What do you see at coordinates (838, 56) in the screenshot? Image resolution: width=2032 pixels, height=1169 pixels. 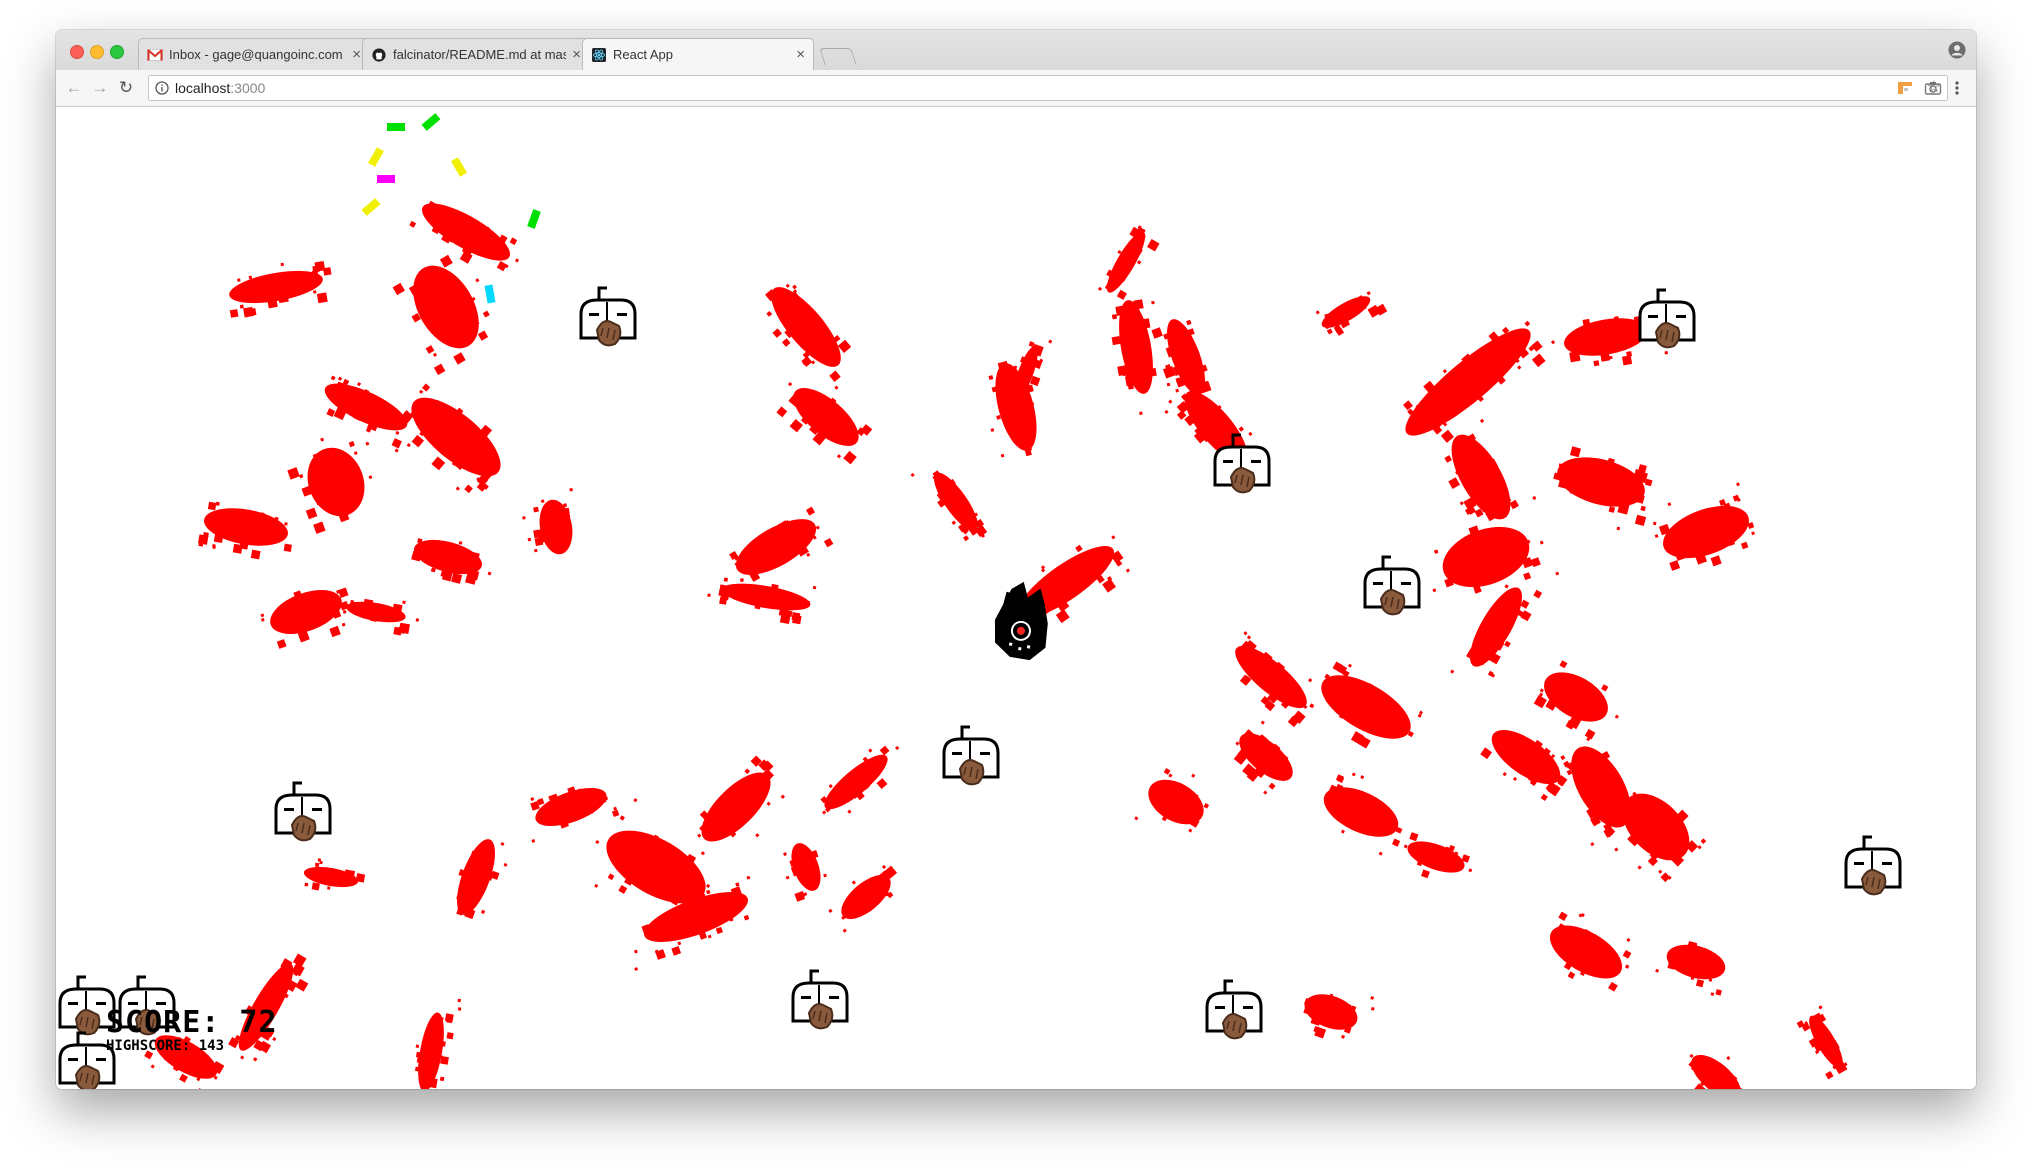 I see `new-tab-button` at bounding box center [838, 56].